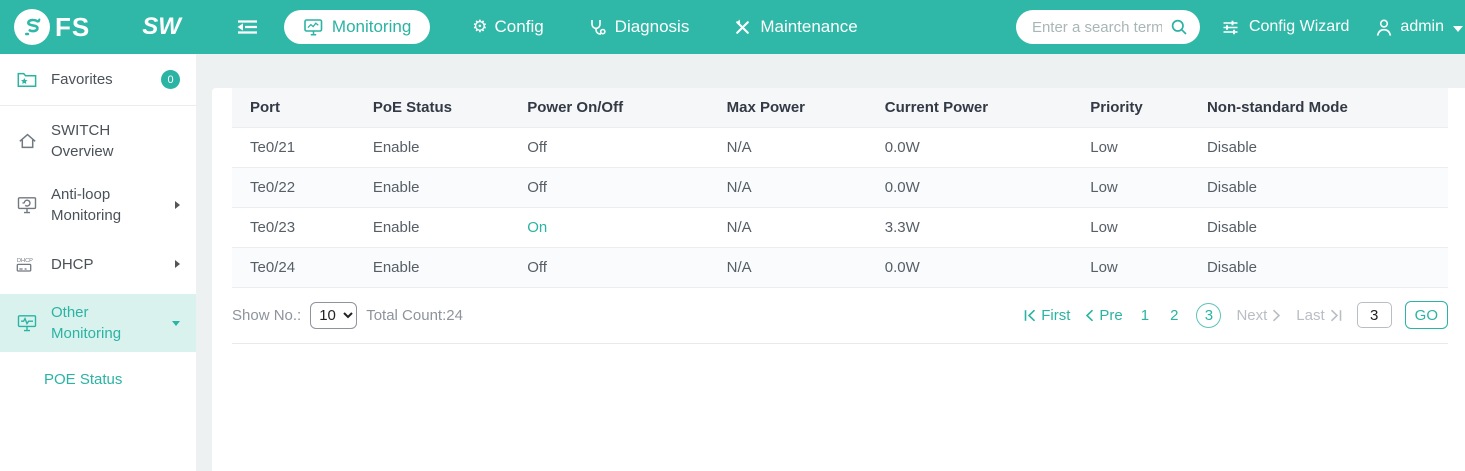  What do you see at coordinates (969, 108) in the screenshot?
I see `column-header: Current Power` at bounding box center [969, 108].